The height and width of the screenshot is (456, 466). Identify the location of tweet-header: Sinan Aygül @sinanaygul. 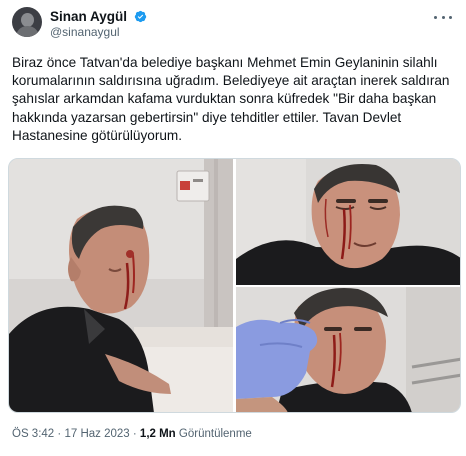
(233, 25).